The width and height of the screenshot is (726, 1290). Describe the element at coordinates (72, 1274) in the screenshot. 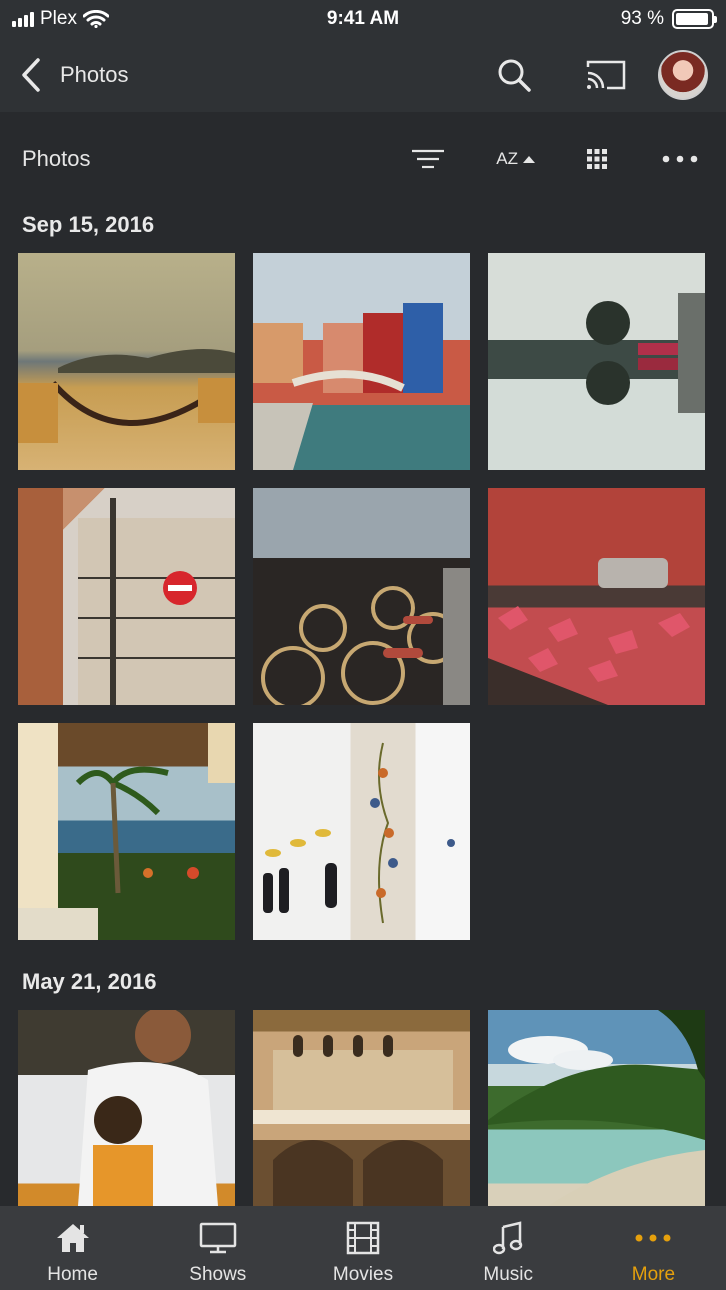

I see `tab-label: Home` at that location.